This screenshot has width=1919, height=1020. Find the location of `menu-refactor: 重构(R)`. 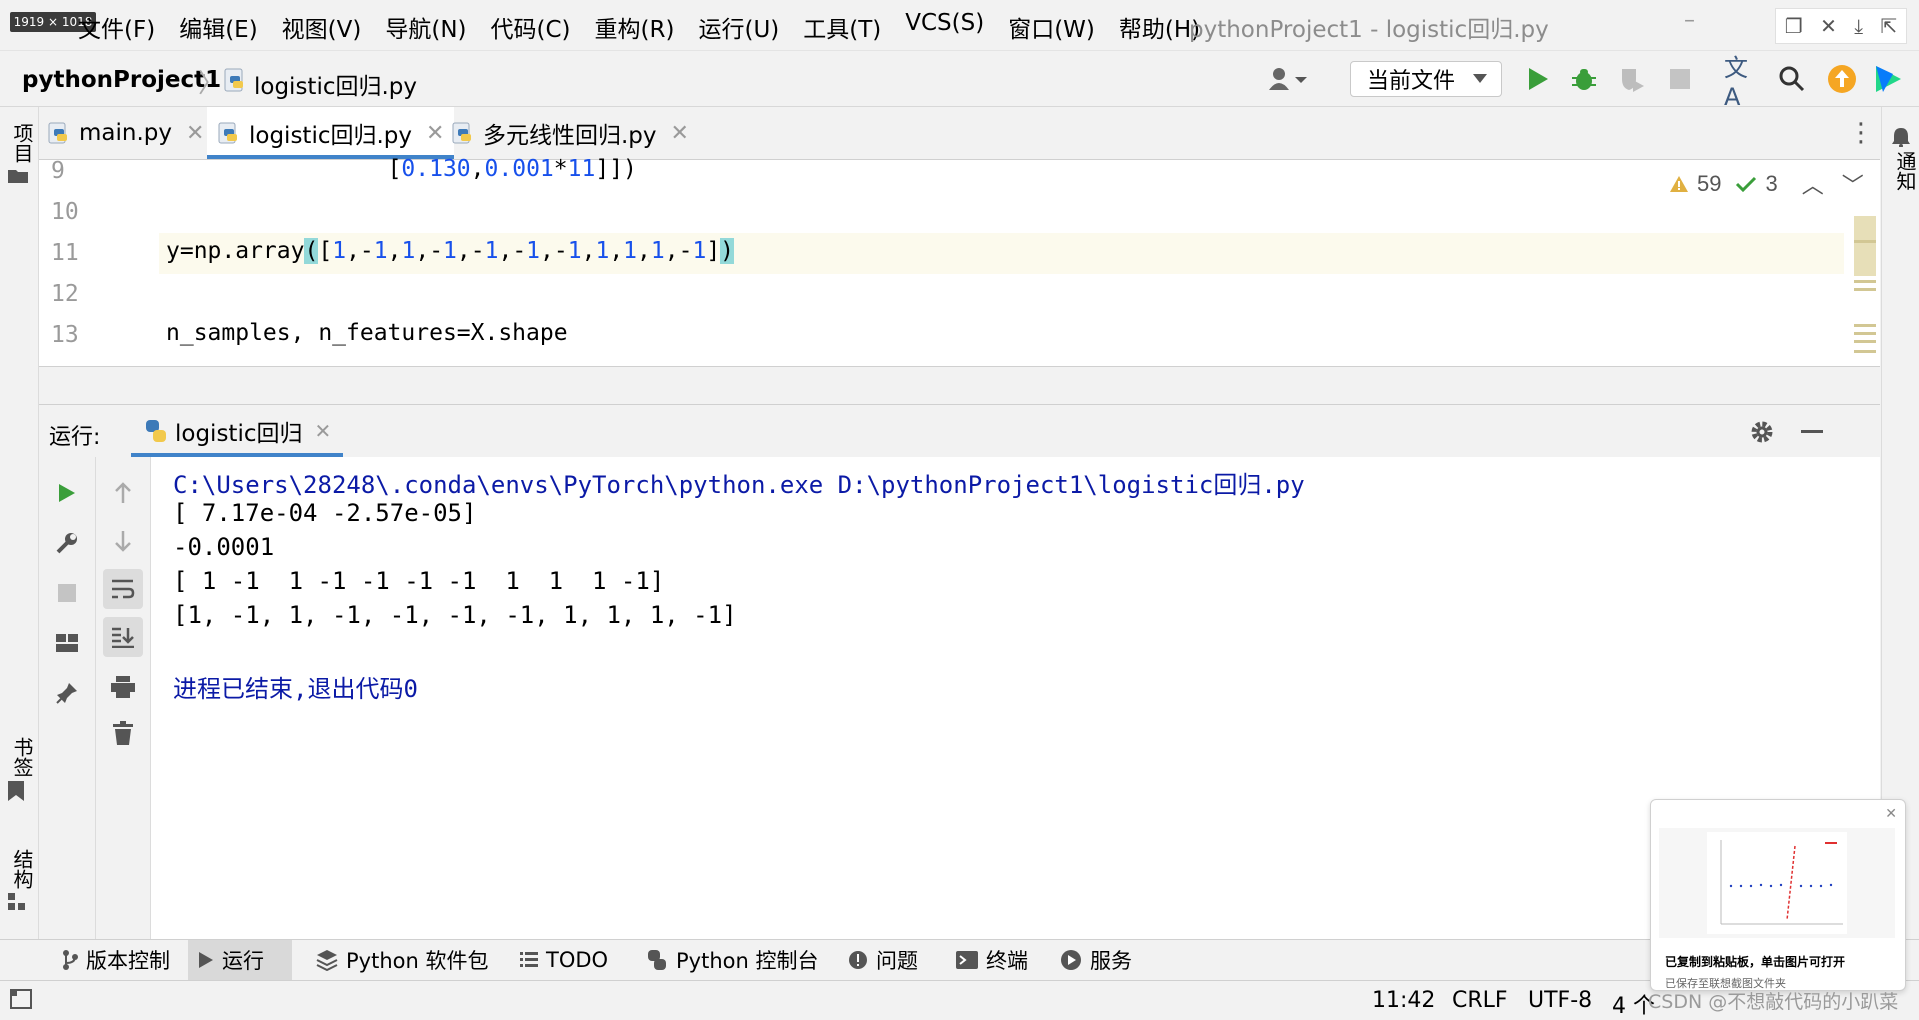

menu-refactor: 重构(R) is located at coordinates (635, 27).